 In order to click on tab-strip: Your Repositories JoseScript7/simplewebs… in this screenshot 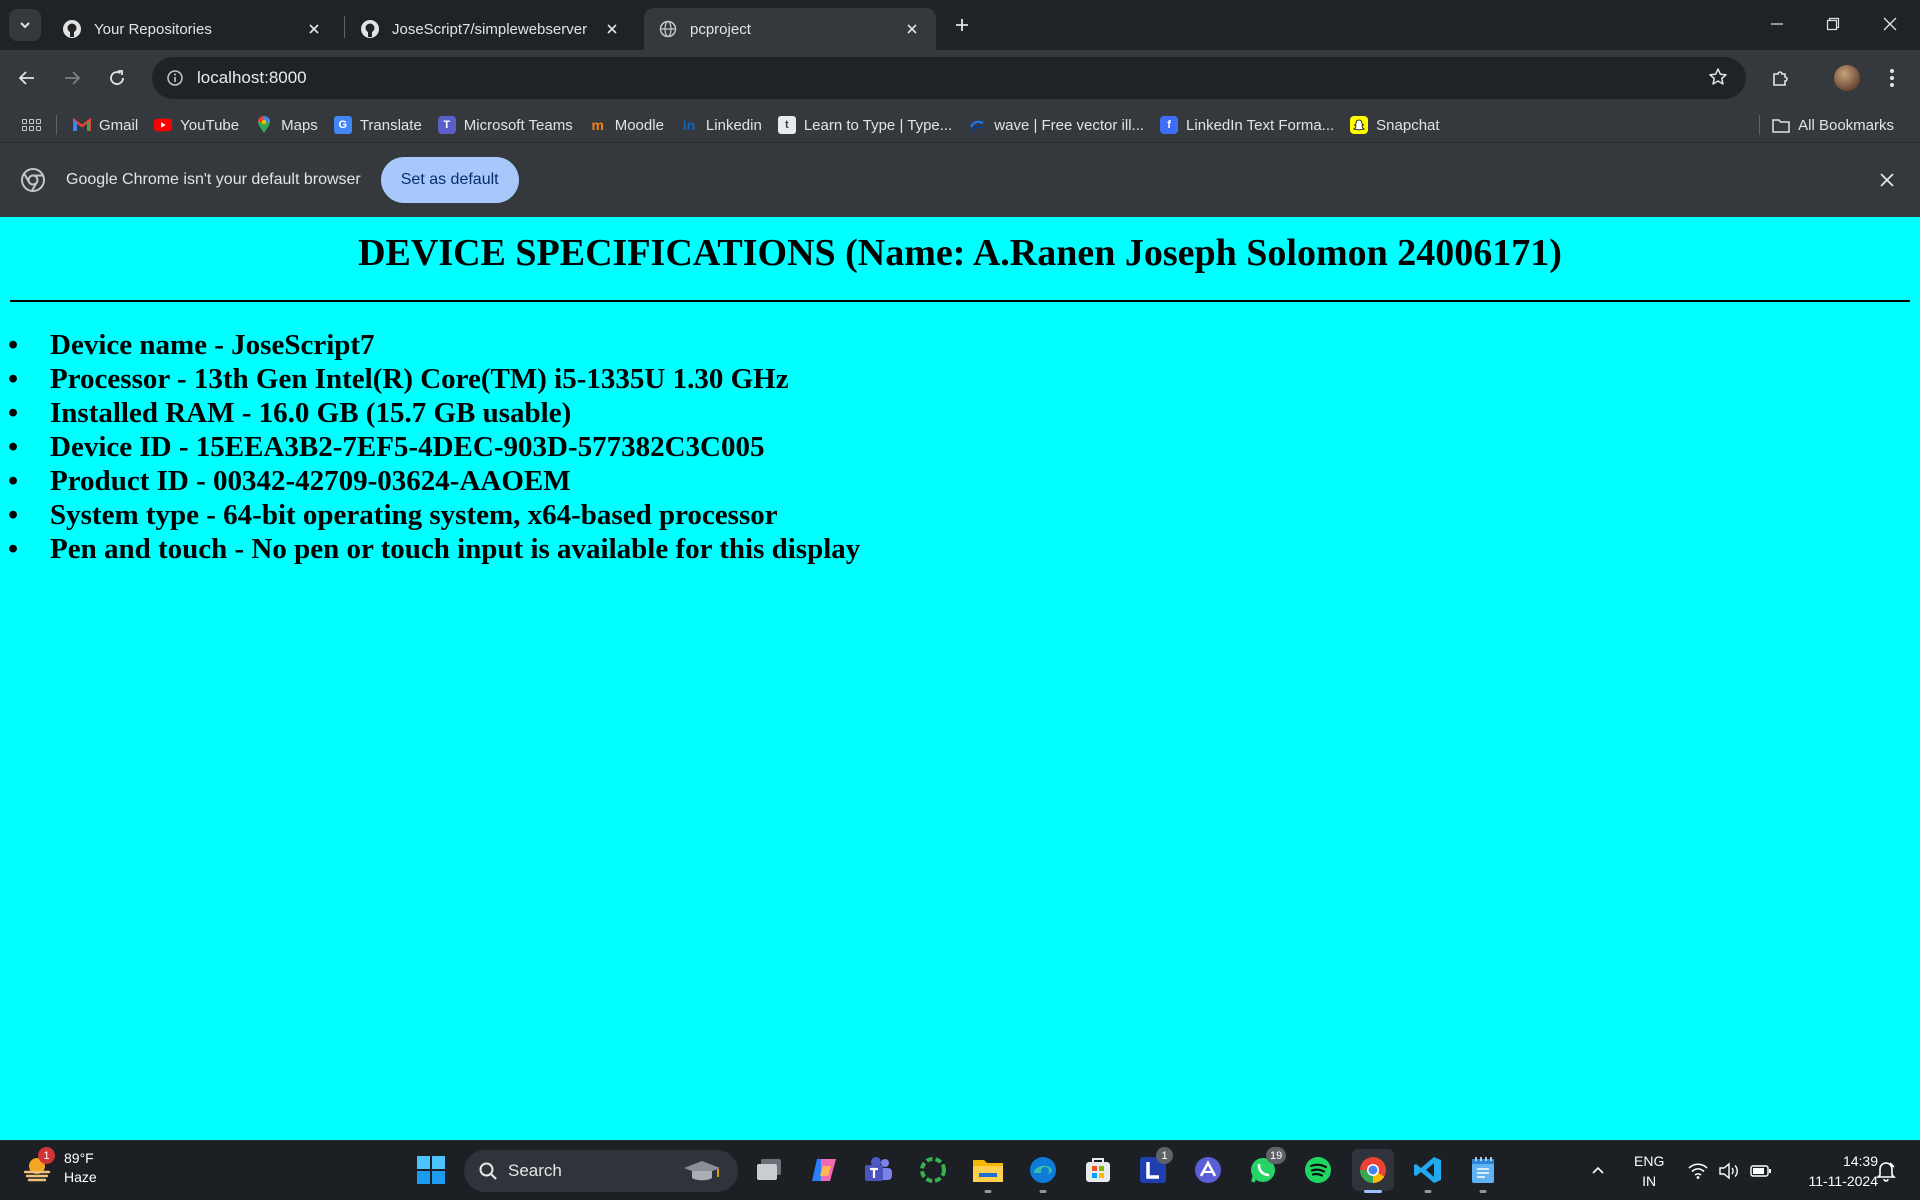, I will do `click(960, 25)`.